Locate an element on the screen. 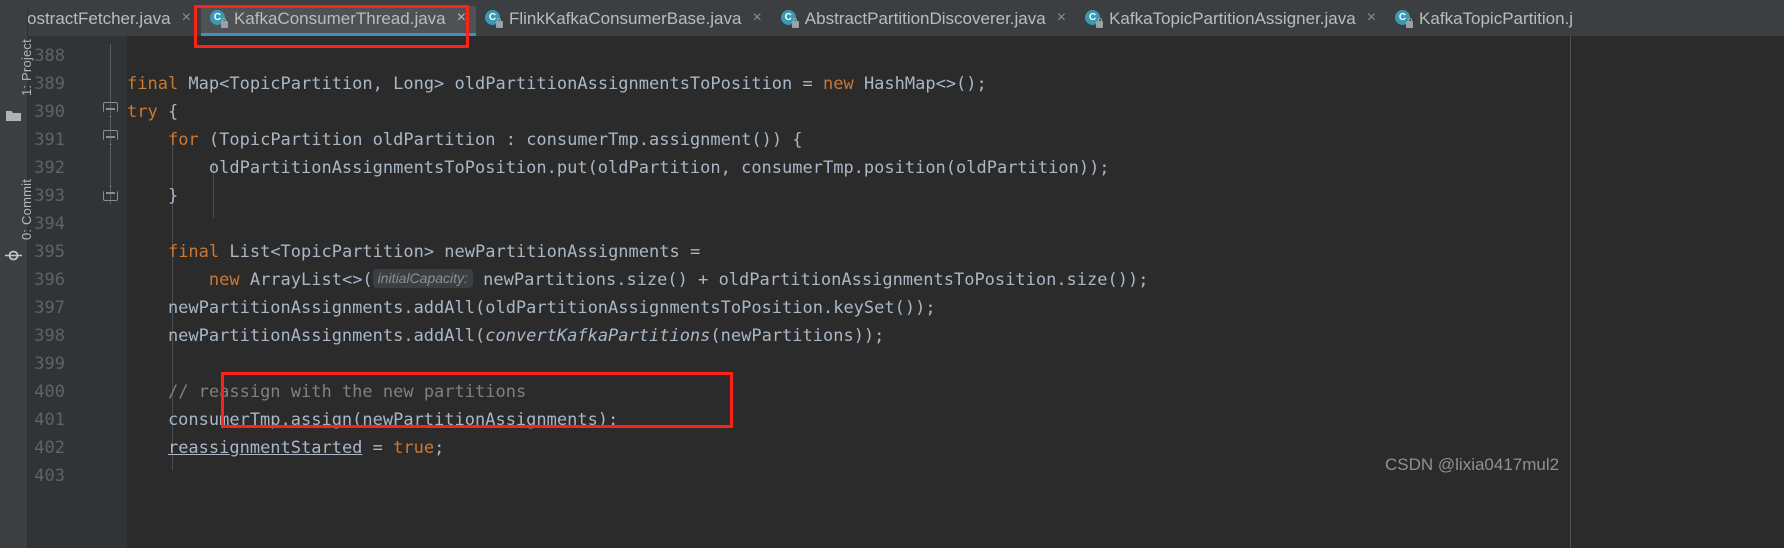  code-fragment: (newPartitions)); is located at coordinates (797, 336).